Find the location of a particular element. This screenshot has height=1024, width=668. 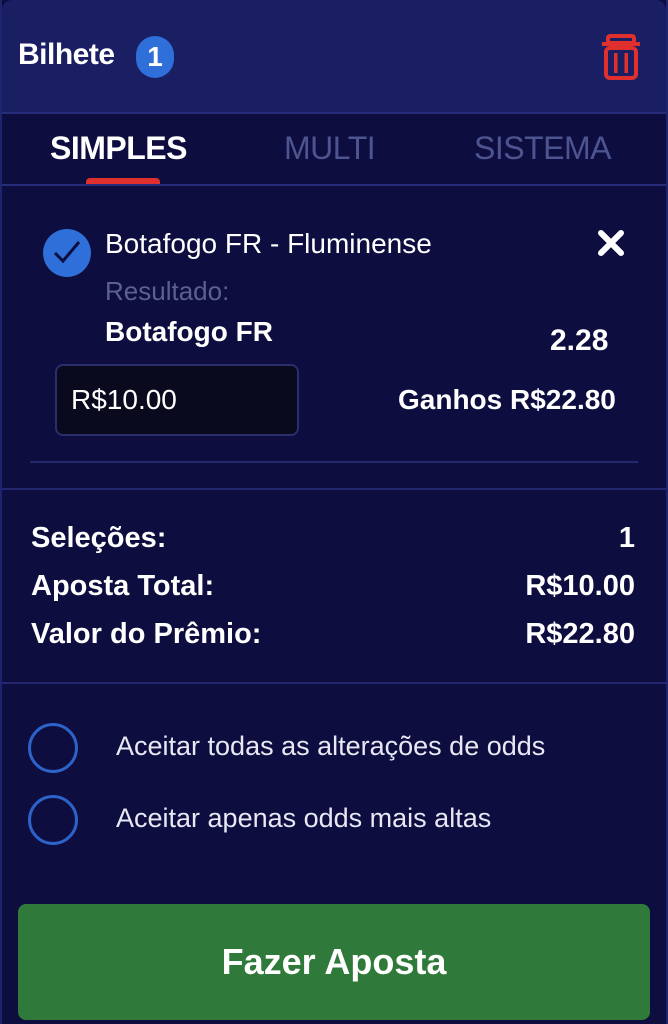

bet-type-tabs: SIMPLES MULTI SISTEMA is located at coordinates (334, 149).